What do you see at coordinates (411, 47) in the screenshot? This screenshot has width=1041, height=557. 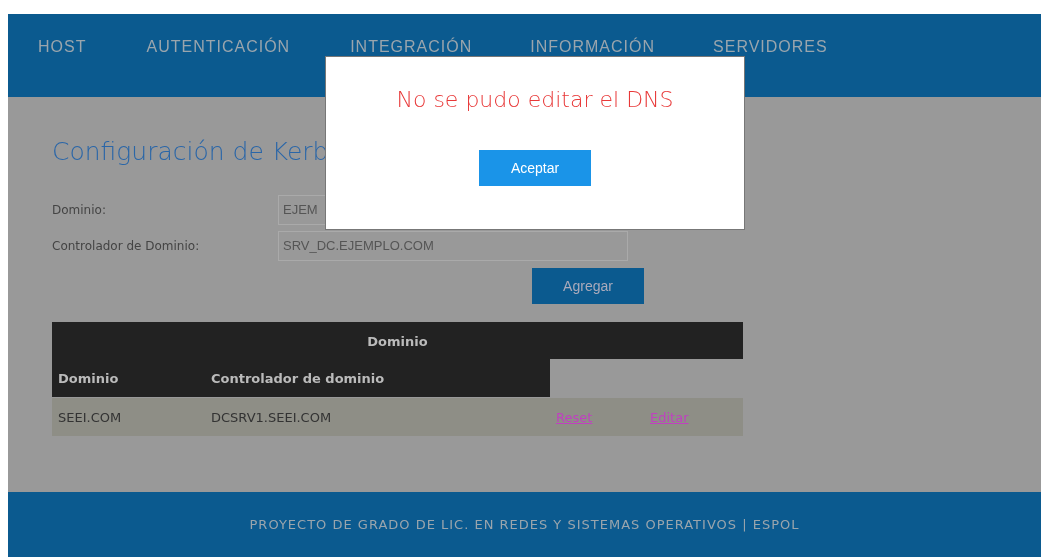 I see `nav-link: INTEGRACIÓN` at bounding box center [411, 47].